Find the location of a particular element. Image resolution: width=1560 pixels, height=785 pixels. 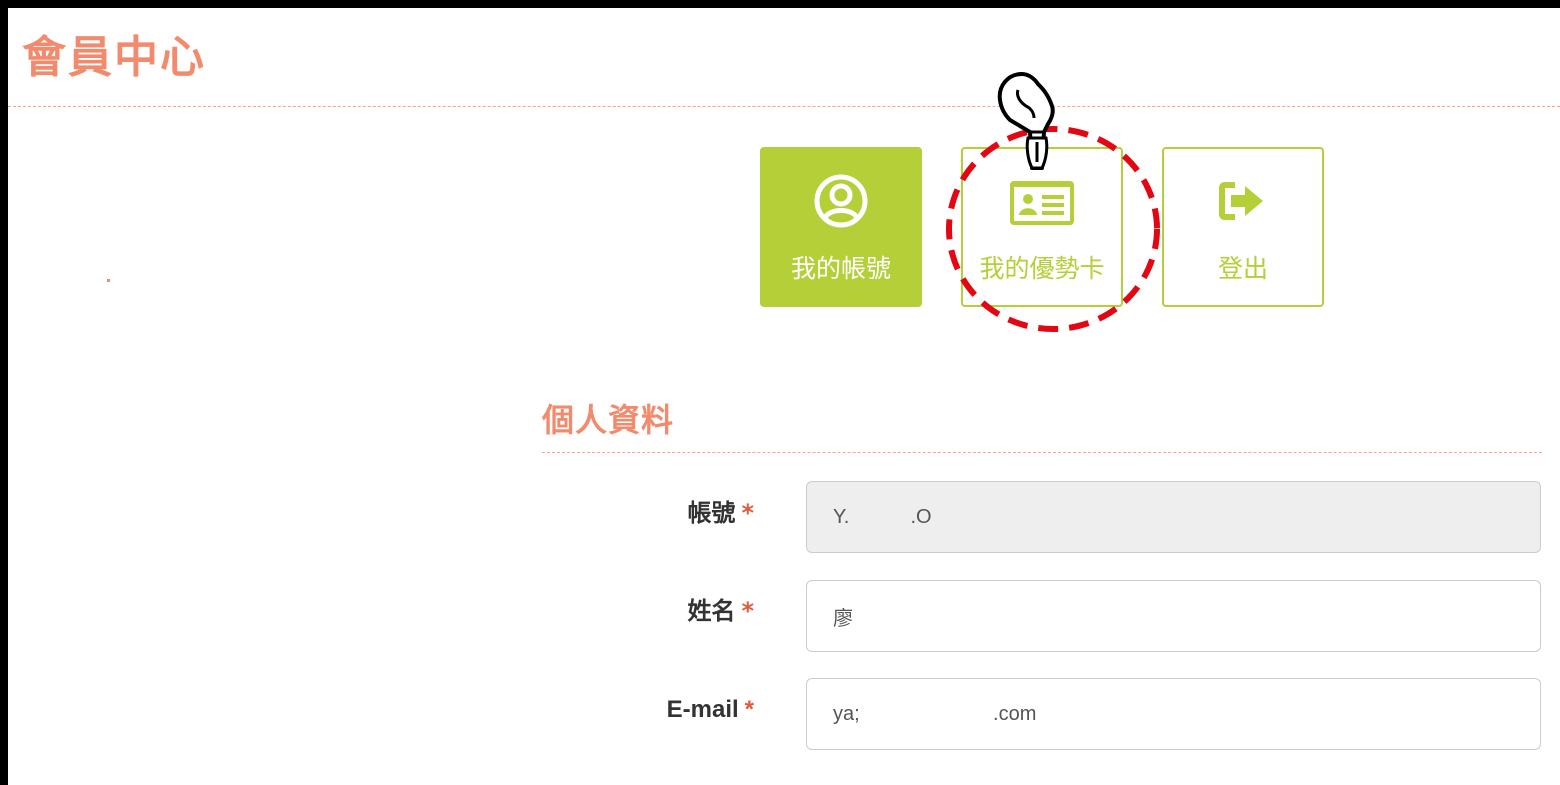

email-label-text: E-mail is located at coordinates (702, 709).